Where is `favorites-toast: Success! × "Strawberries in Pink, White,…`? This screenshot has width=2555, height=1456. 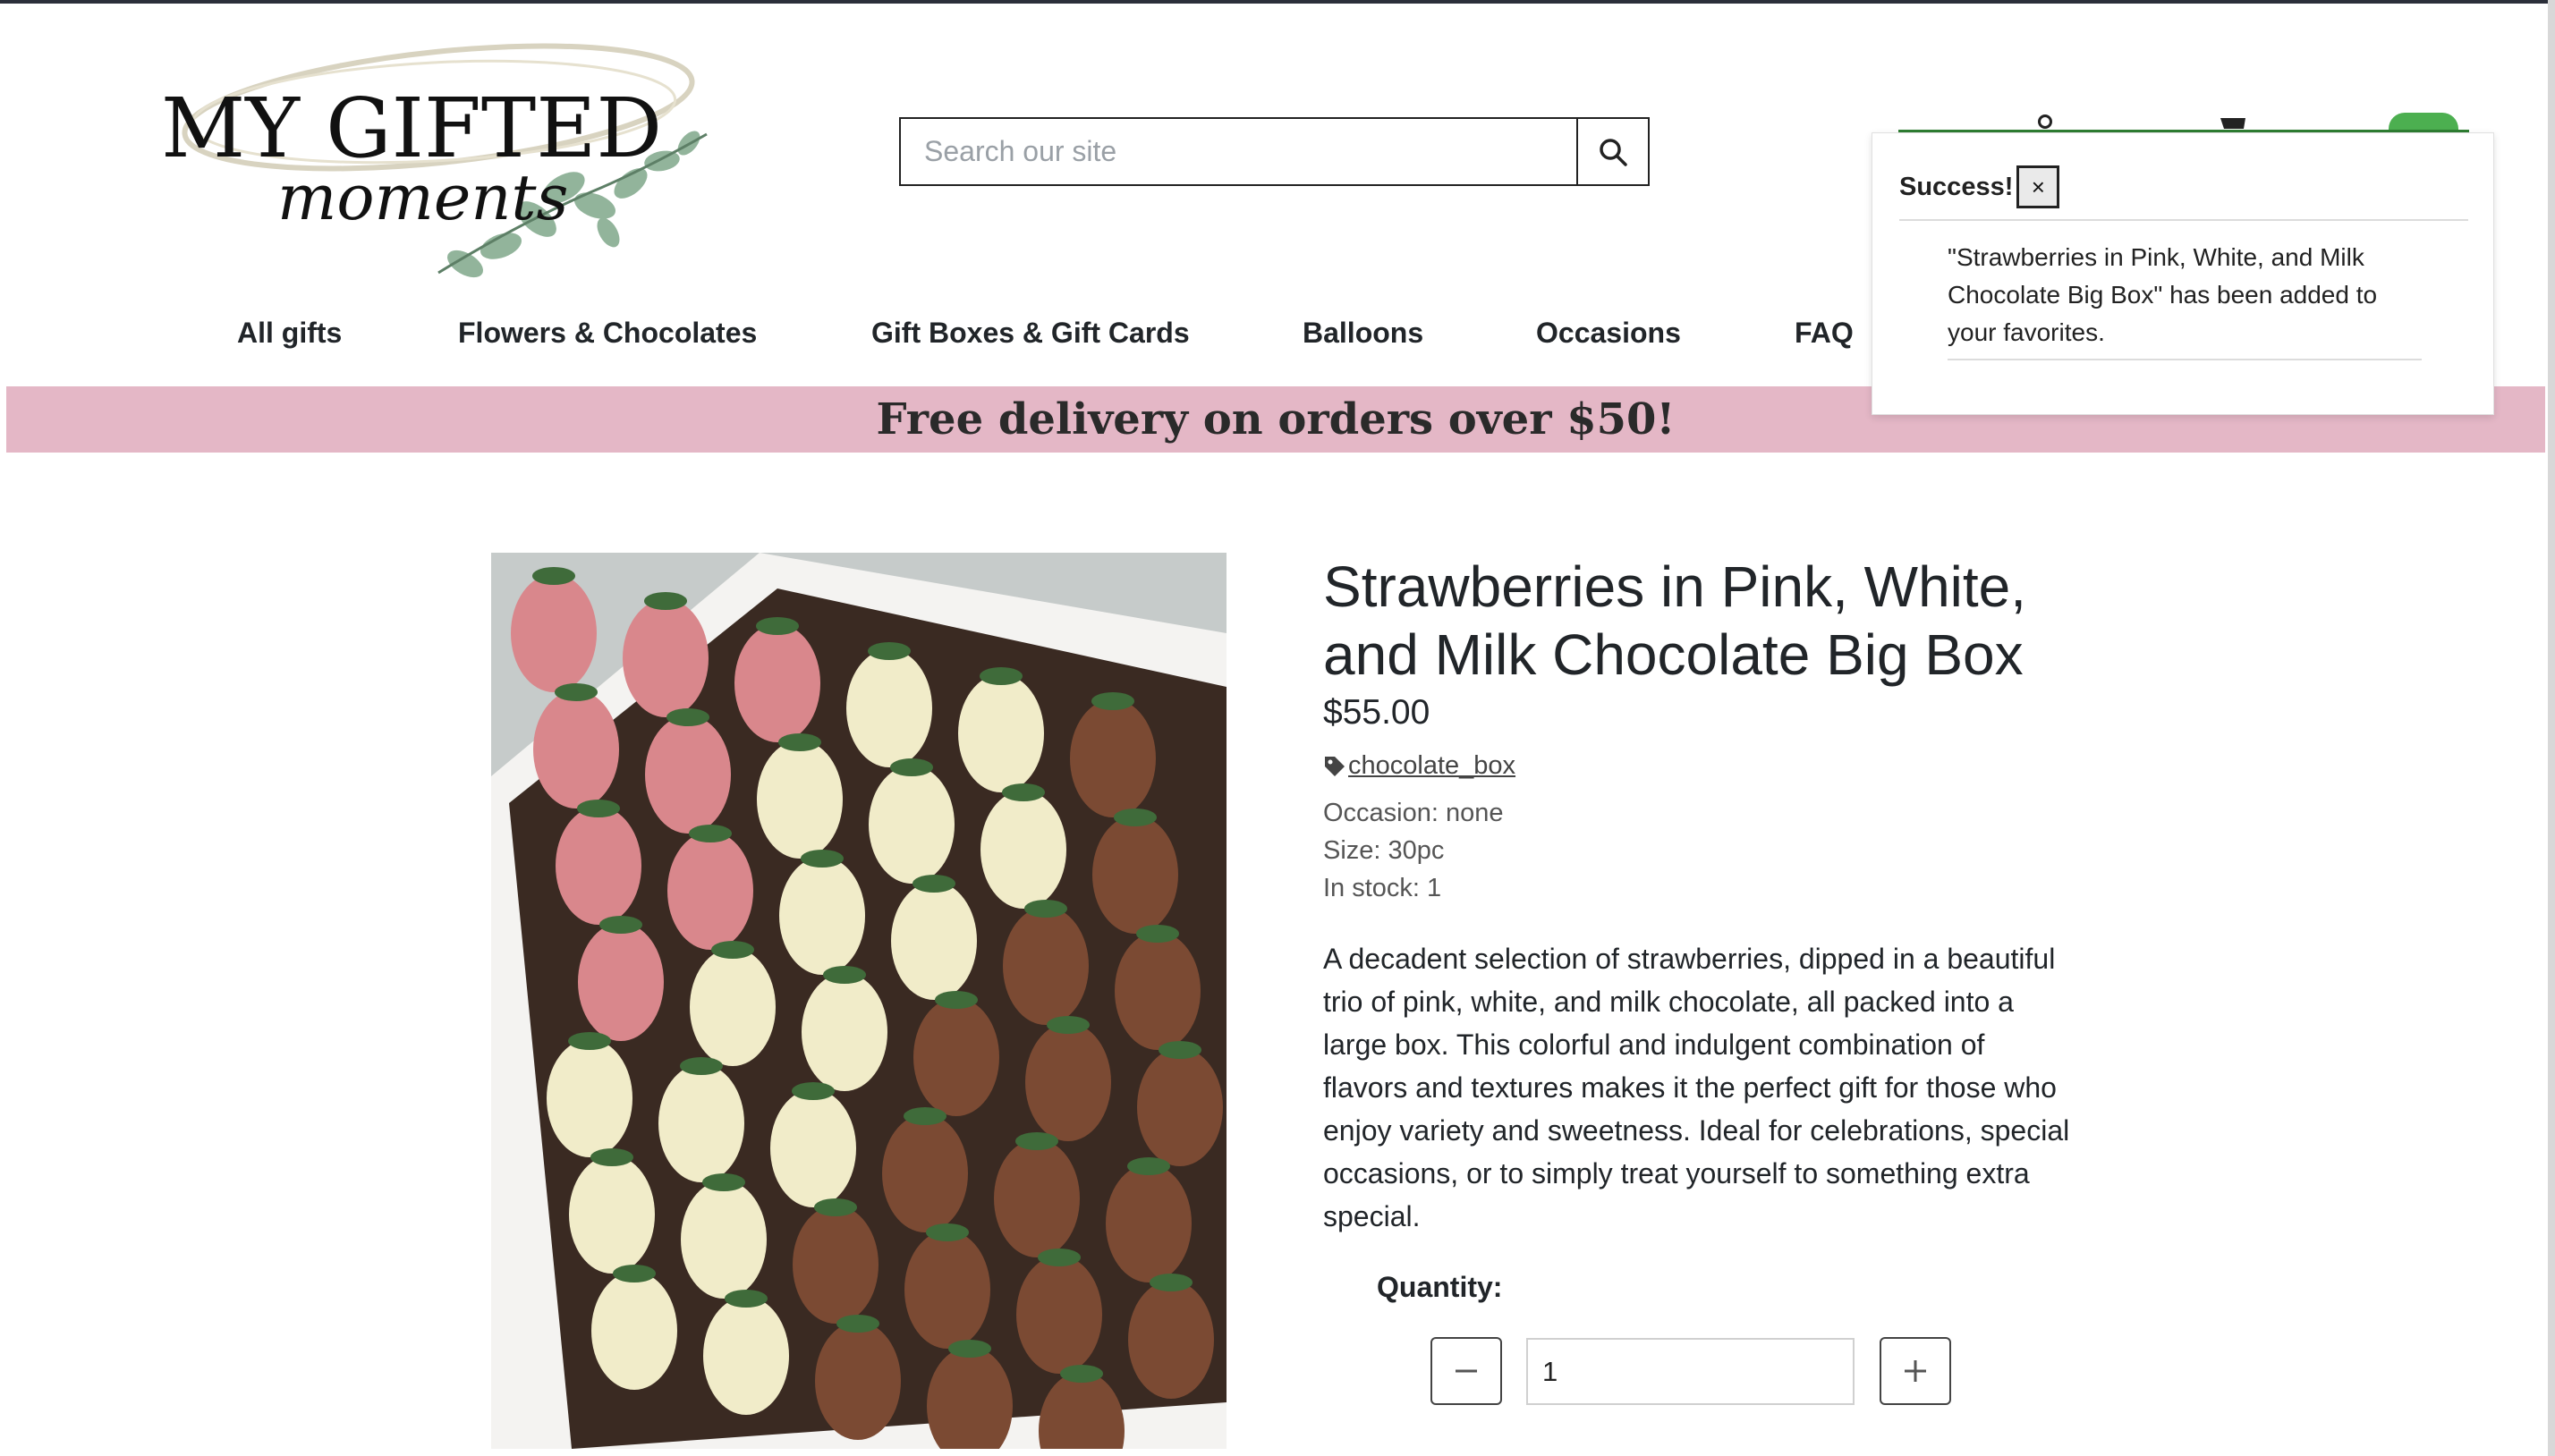
favorites-toast: Success! × "Strawberries in Pink, White,… is located at coordinates (2183, 273).